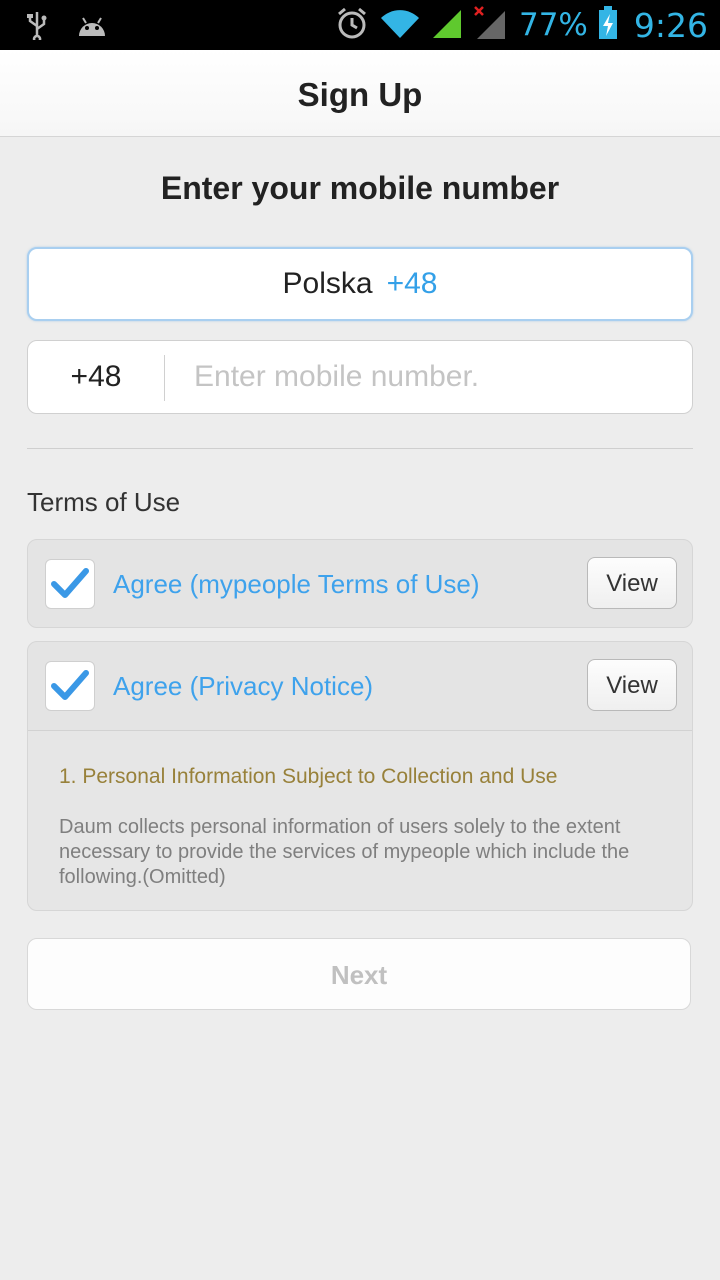 The height and width of the screenshot is (1280, 720). Describe the element at coordinates (327, 283) in the screenshot. I see `country-name: Polska` at that location.